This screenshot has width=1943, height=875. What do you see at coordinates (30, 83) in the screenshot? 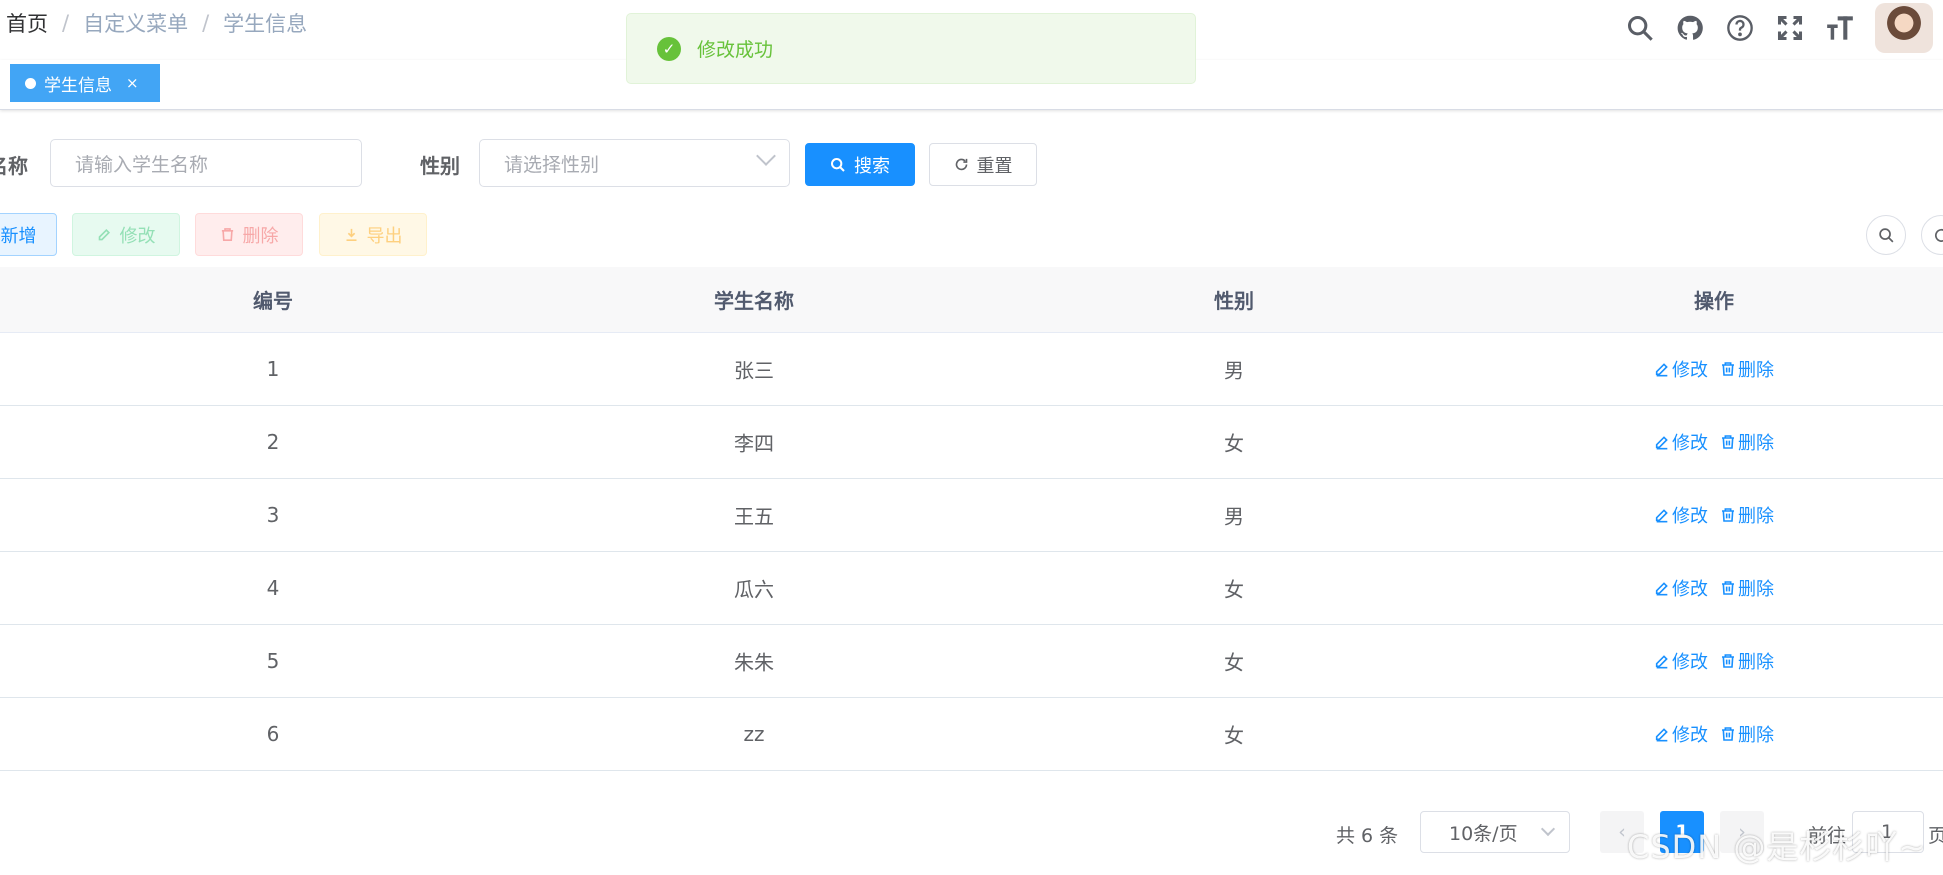
I see `active-dot-icon` at bounding box center [30, 83].